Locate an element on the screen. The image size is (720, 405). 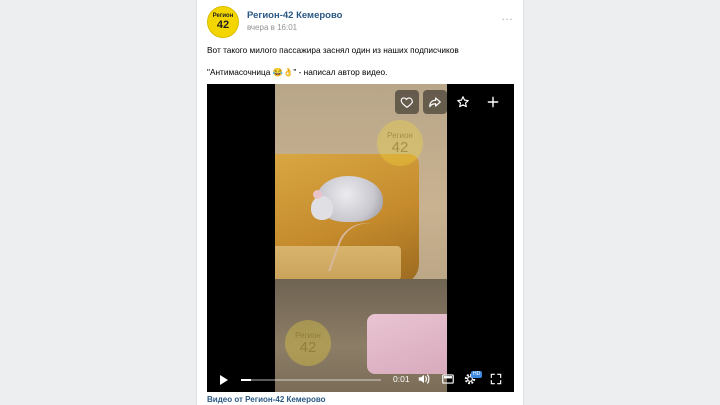
add-video-button is located at coordinates (493, 102).